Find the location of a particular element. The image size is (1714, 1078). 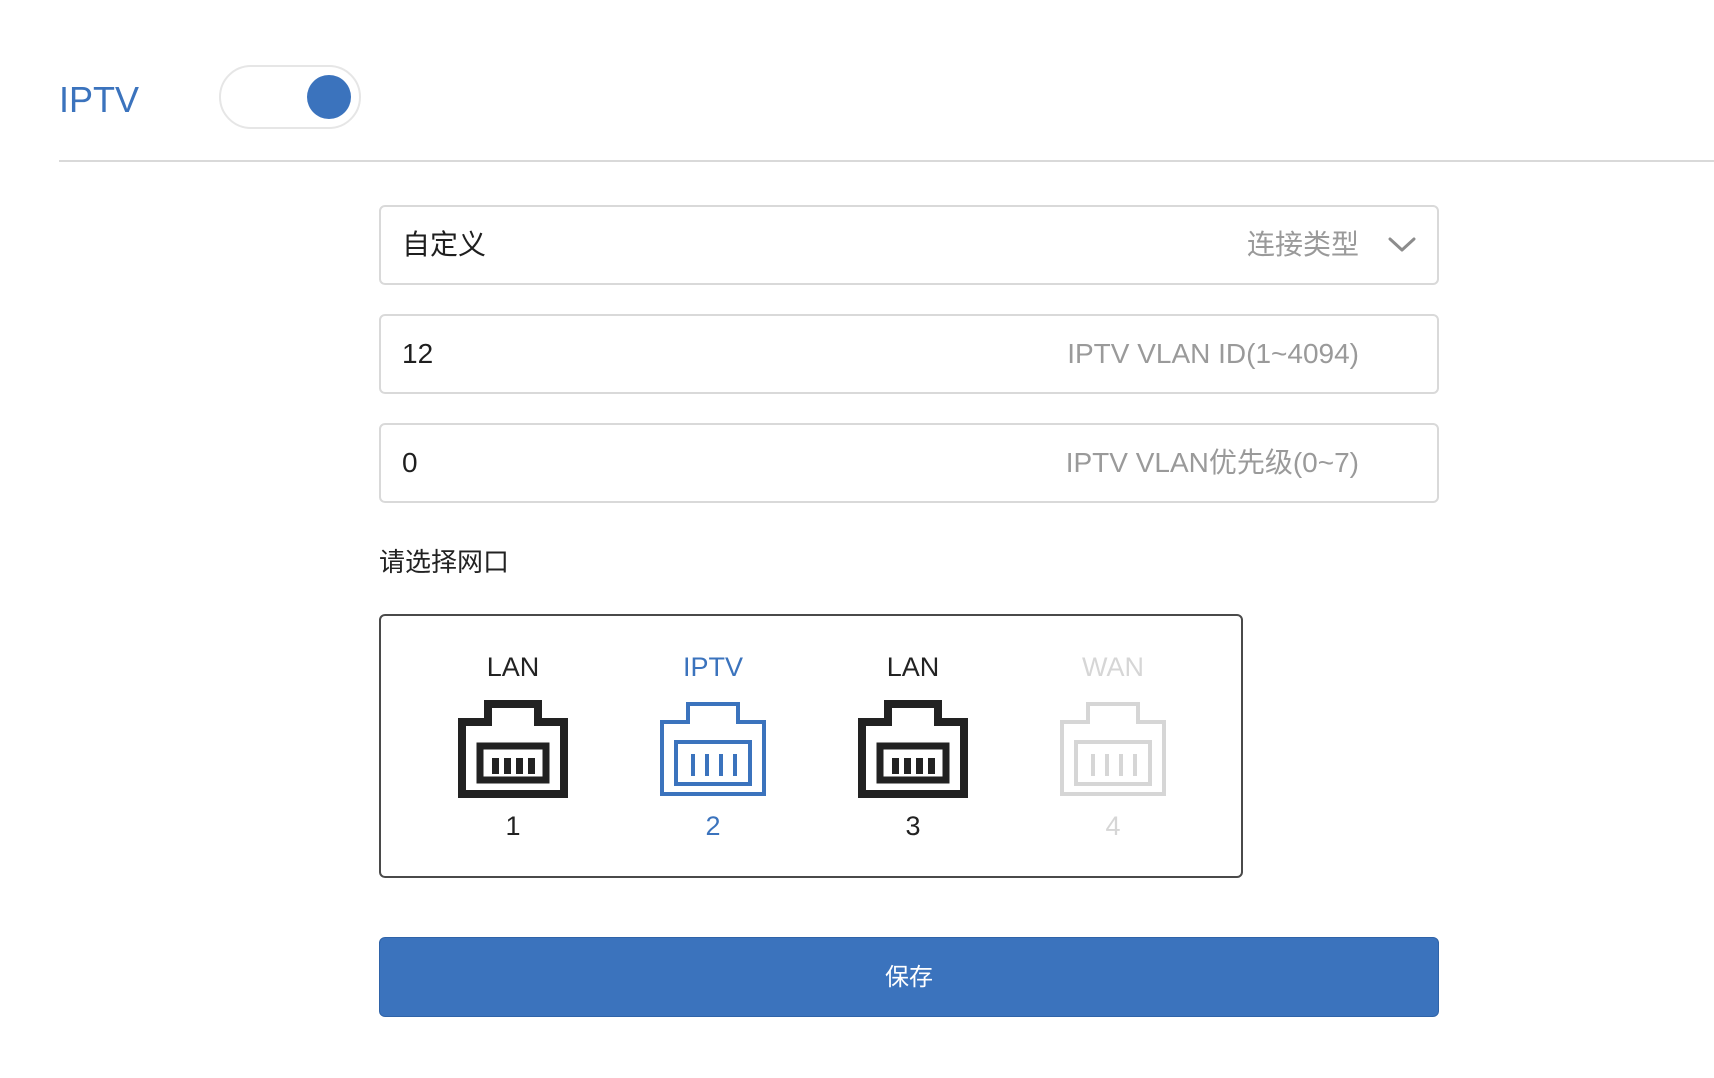

port-number: 3 is located at coordinates (913, 826).